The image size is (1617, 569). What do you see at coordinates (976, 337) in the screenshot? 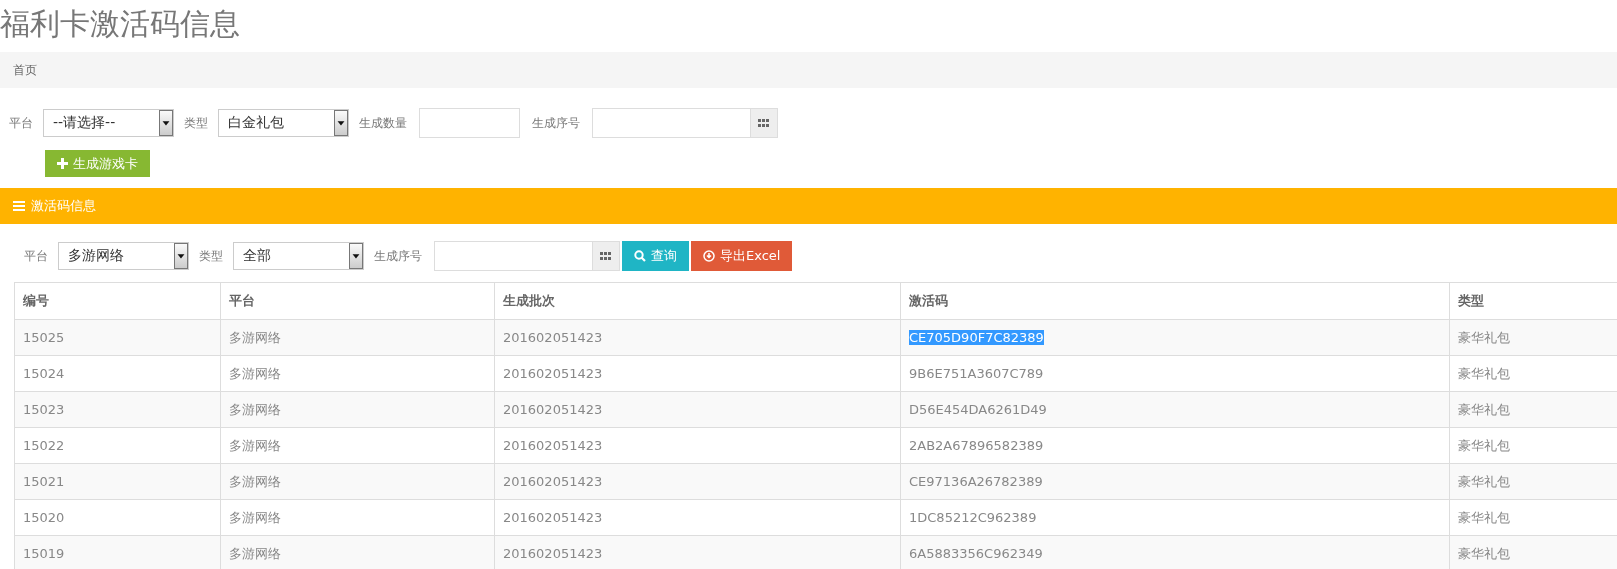
I see `table-cell: CE705D90F7C82389` at bounding box center [976, 337].